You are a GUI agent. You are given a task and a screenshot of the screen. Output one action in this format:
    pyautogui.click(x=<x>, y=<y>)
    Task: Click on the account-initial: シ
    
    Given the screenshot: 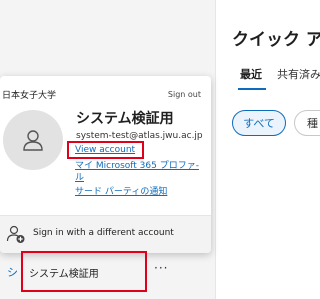 What is the action you would take?
    pyautogui.click(x=12, y=272)
    